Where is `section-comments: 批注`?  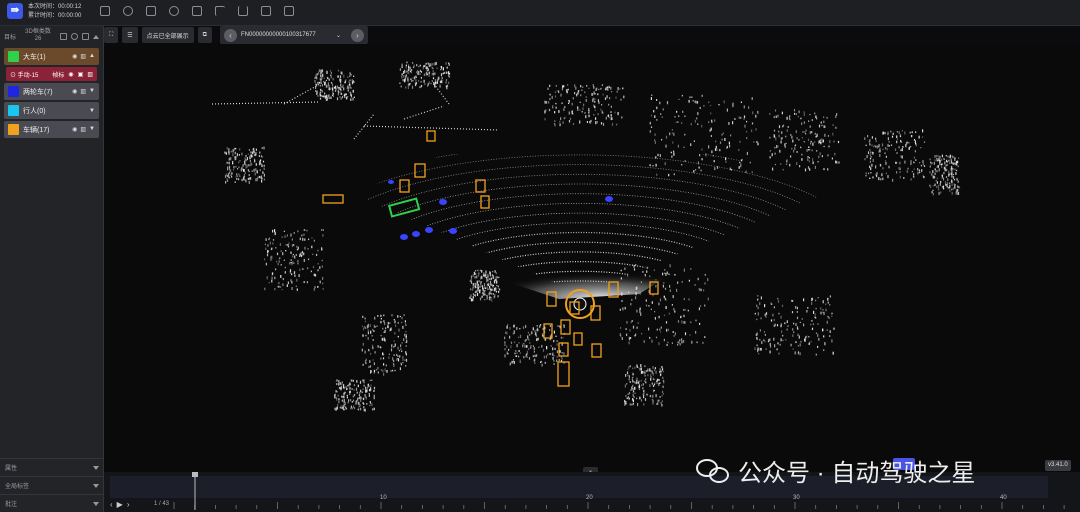
section-comments: 批注 is located at coordinates (52, 503).